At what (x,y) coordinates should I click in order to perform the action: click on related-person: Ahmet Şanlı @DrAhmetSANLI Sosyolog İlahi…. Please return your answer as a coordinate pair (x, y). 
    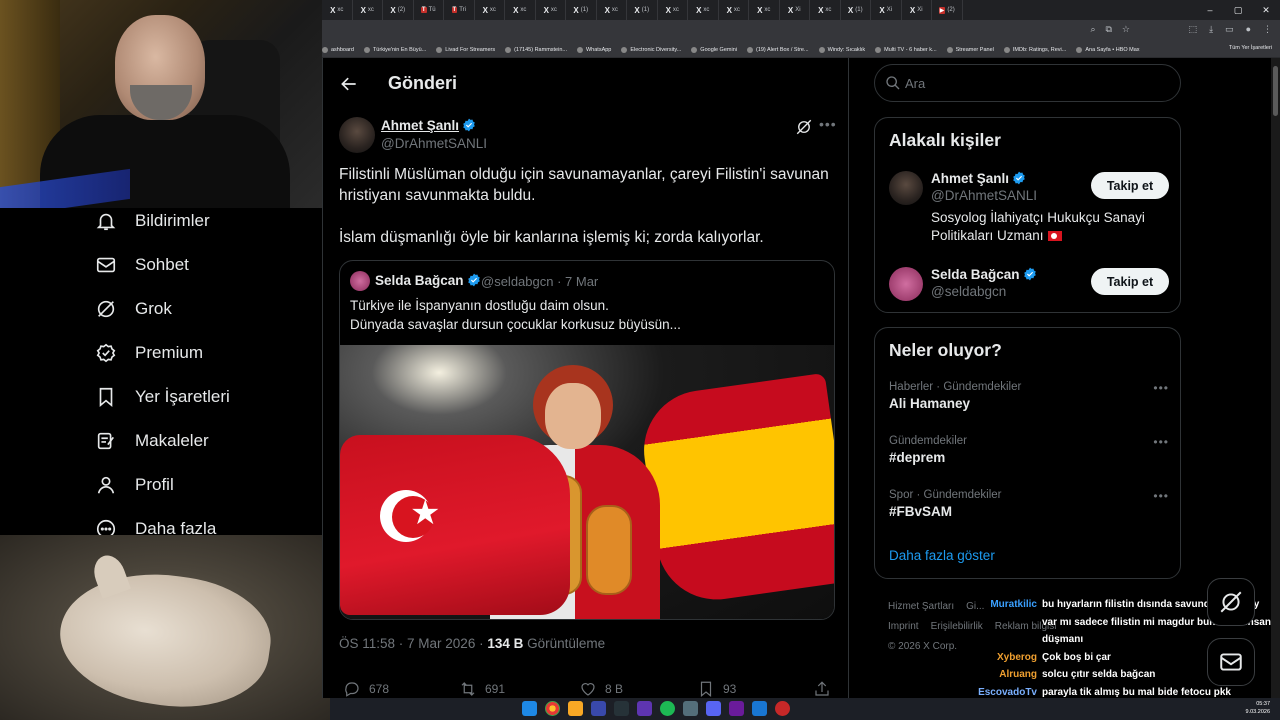
    Looking at the image, I should click on (1029, 211).